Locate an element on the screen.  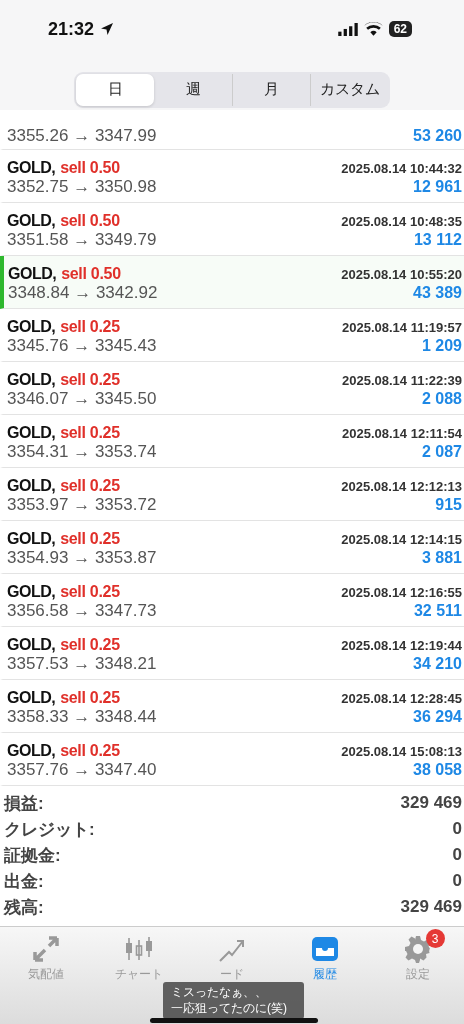
trade-profit: 1 209 is located at coordinates (441, 345).